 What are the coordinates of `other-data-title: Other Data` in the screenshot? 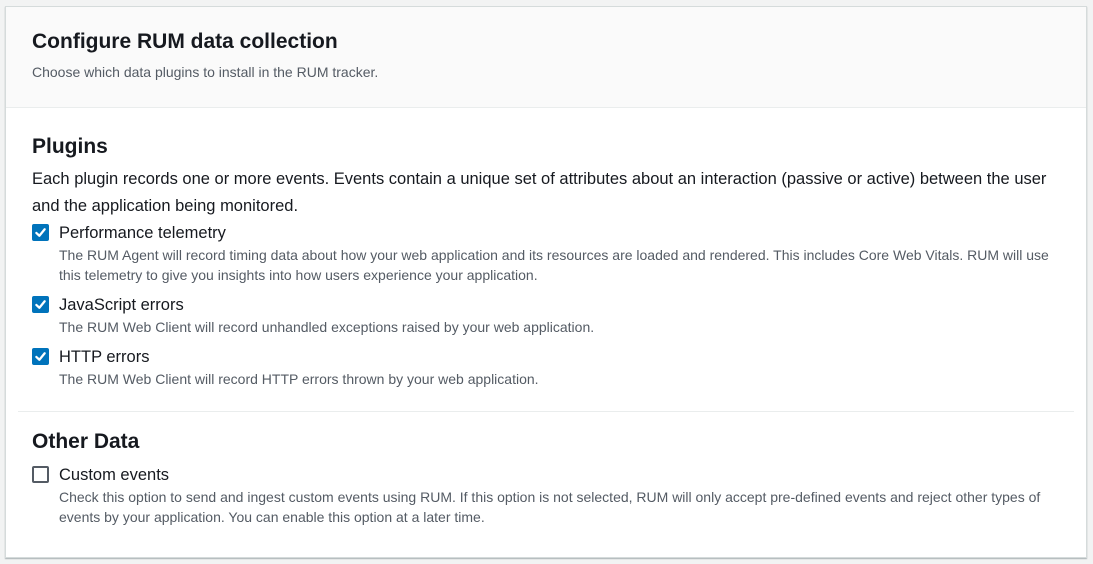 It's located at (86, 441).